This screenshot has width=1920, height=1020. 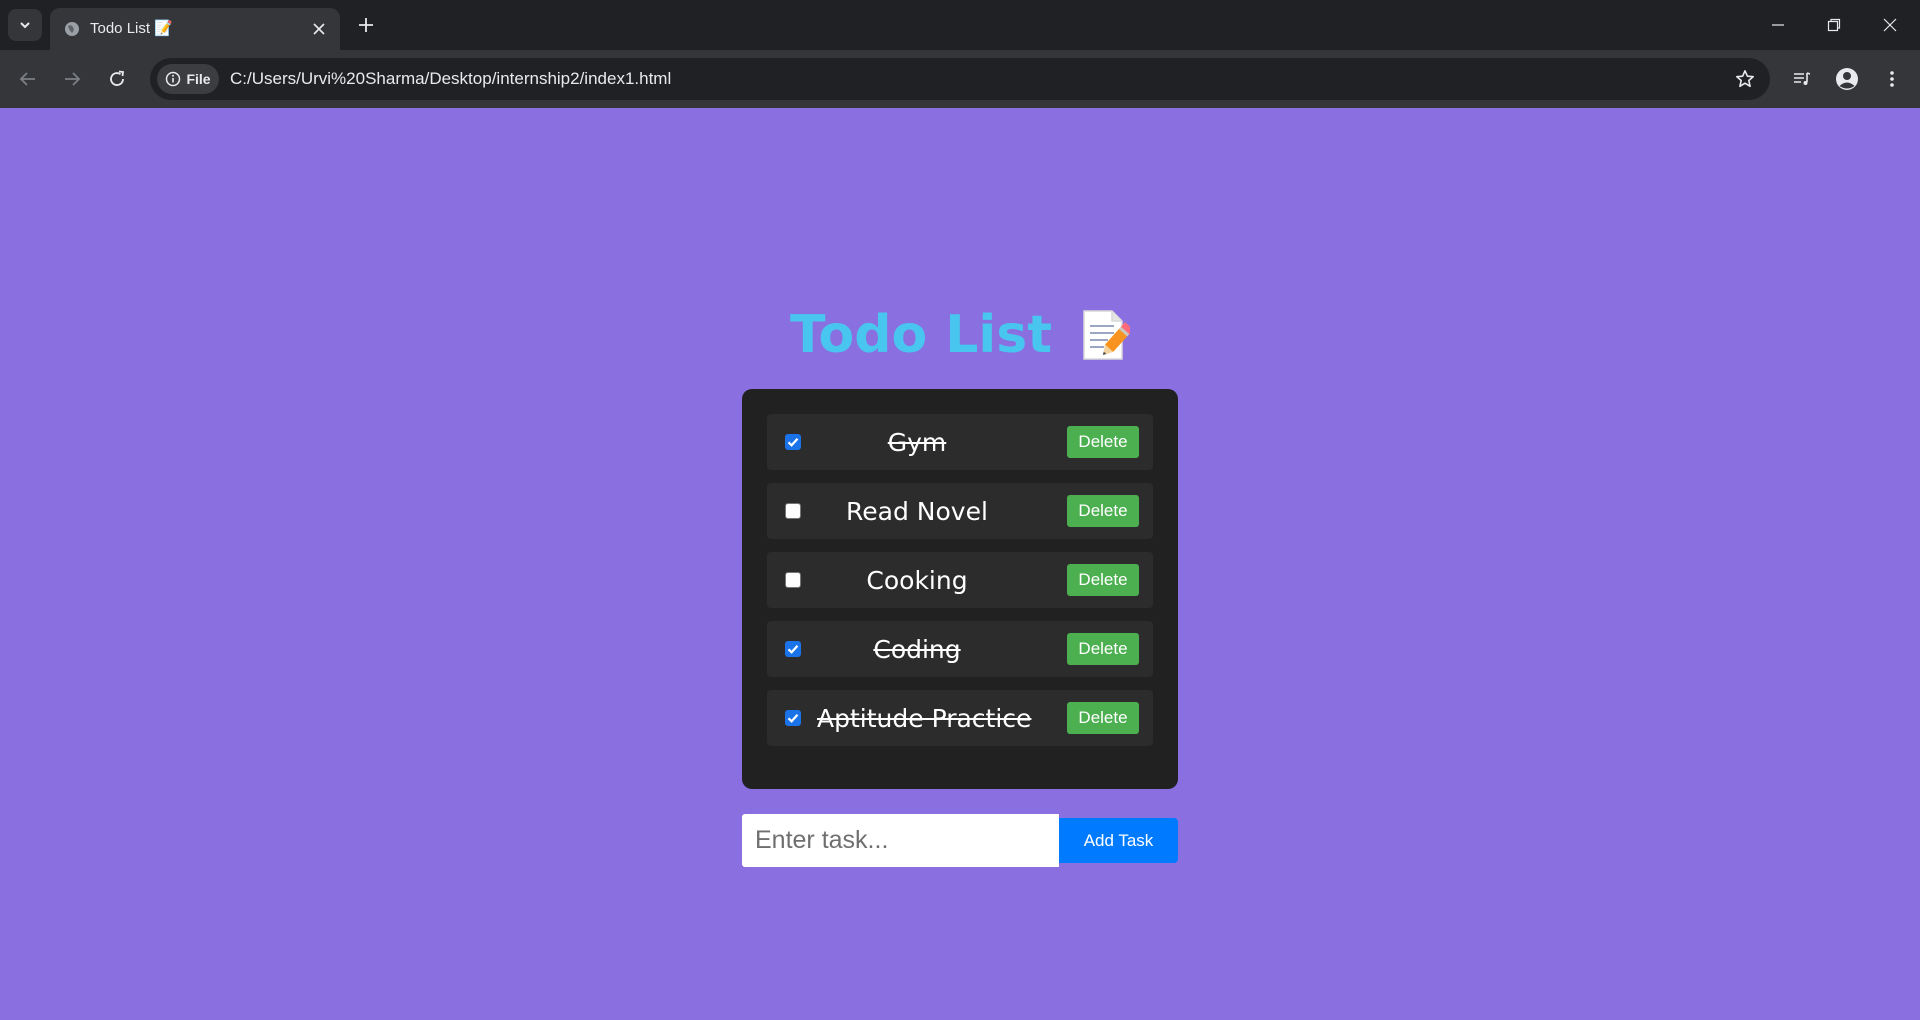 What do you see at coordinates (960, 442) in the screenshot?
I see `todo-item: Gym Delete` at bounding box center [960, 442].